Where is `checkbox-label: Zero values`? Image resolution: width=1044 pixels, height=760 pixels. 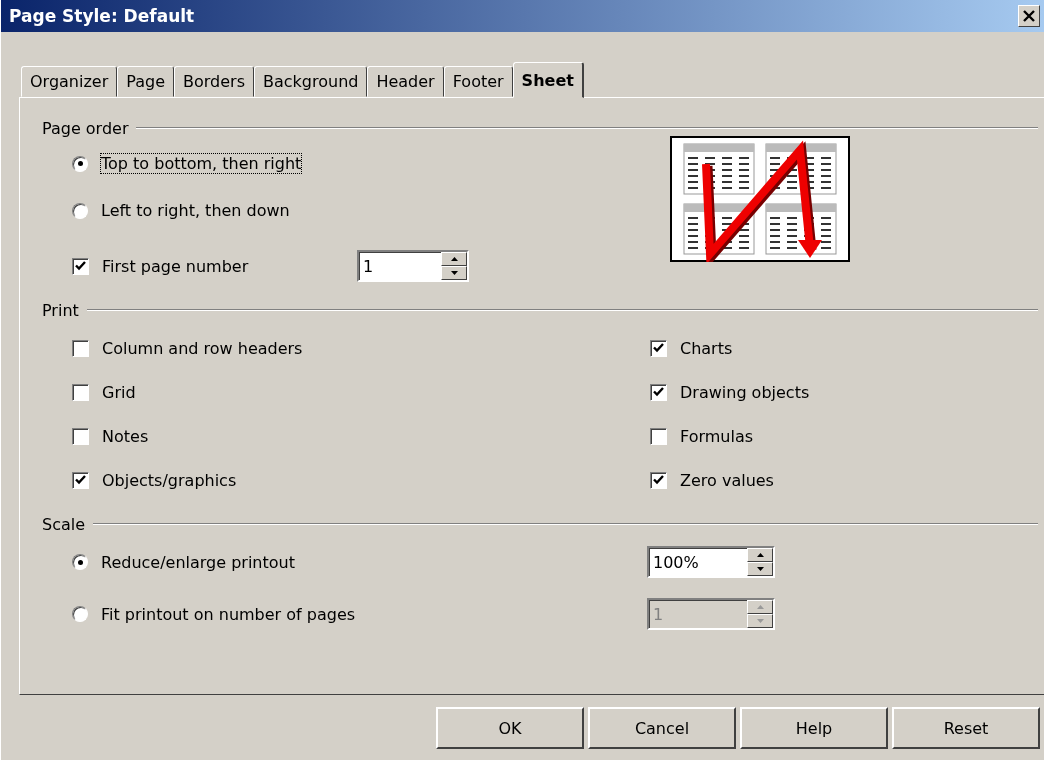
checkbox-label: Zero values is located at coordinates (727, 480).